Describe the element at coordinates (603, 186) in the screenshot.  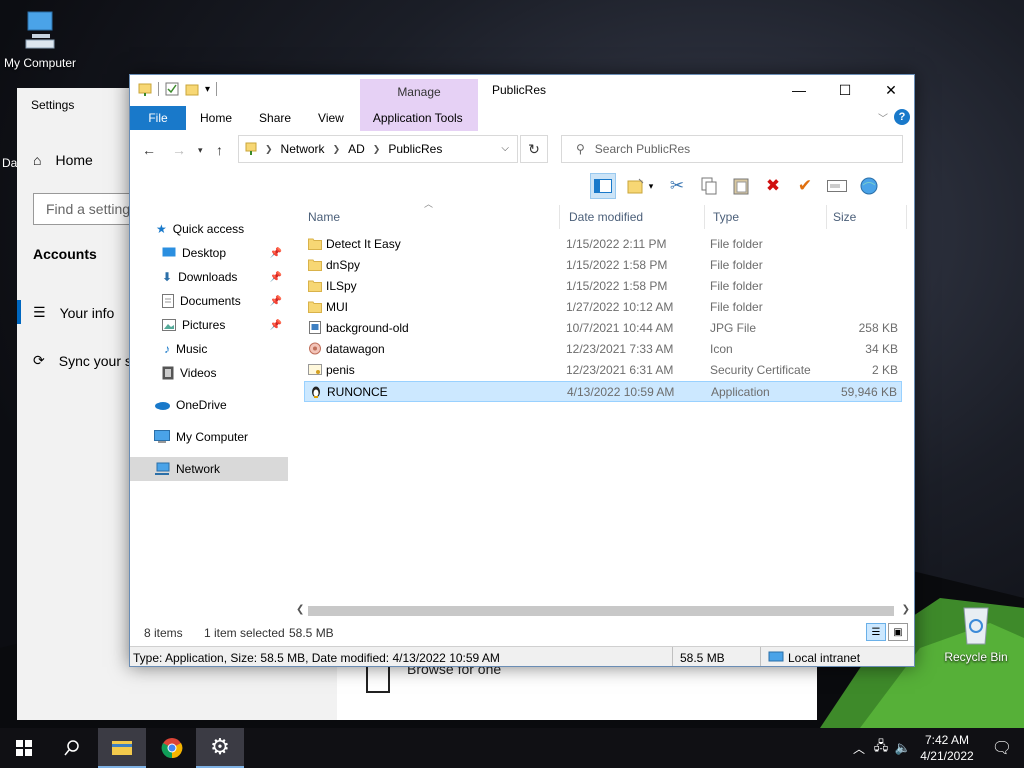
I see `preview-pane-icon` at that location.